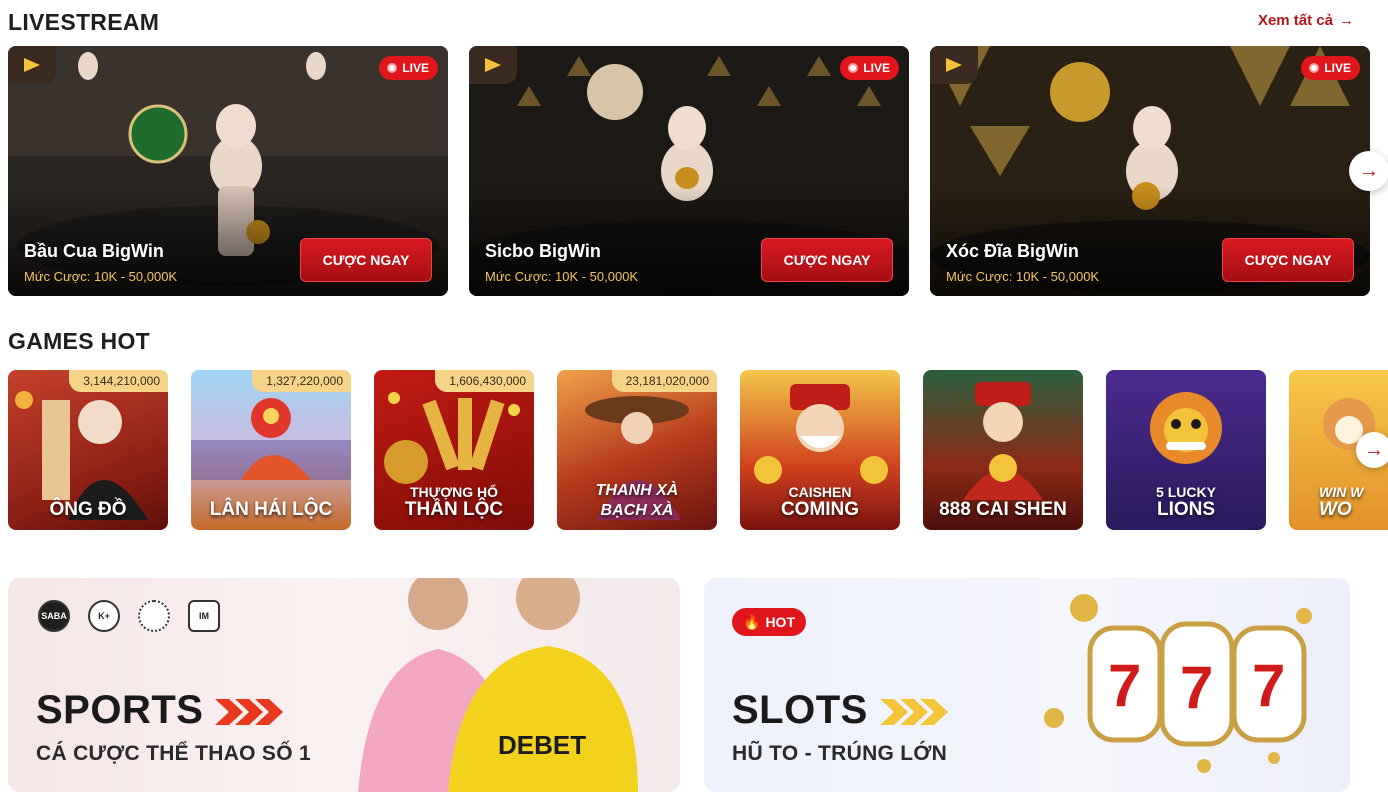 Image resolution: width=1388 pixels, height=796 pixels. I want to click on game-name: ÔNG ĐỒ, so click(88, 510).